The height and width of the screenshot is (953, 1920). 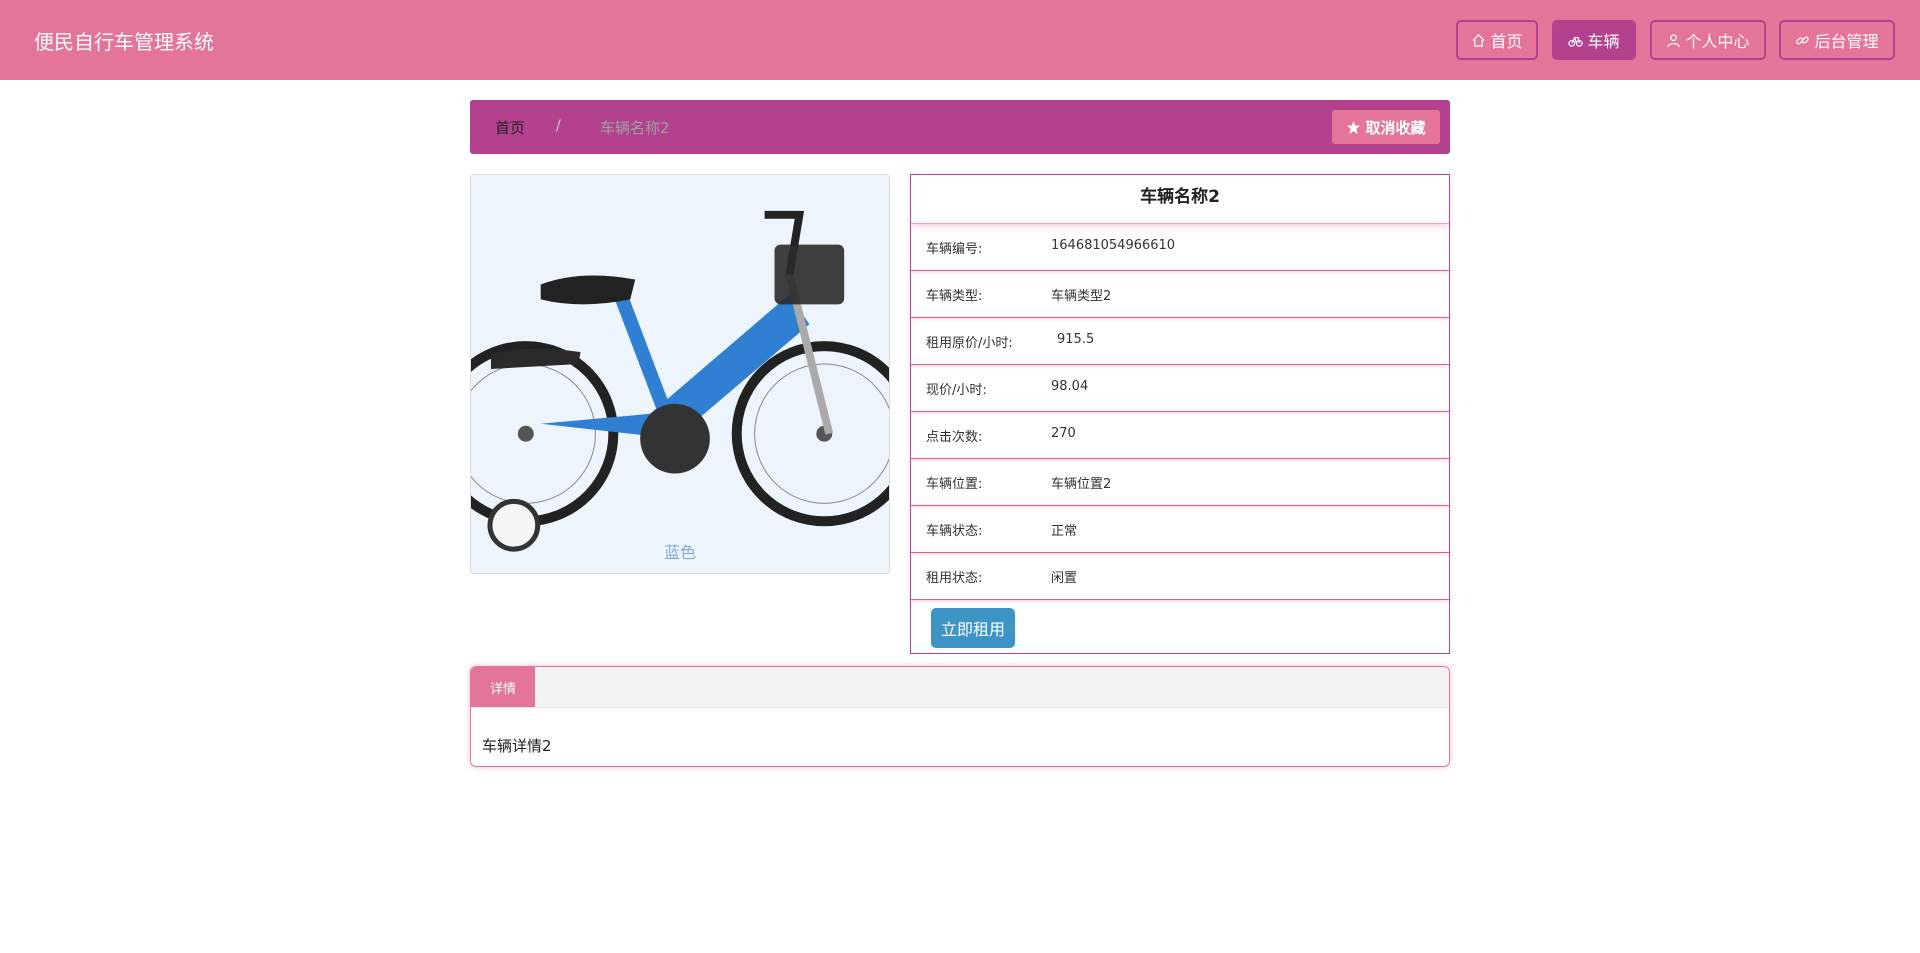 I want to click on home-icon, so click(x=1479, y=40).